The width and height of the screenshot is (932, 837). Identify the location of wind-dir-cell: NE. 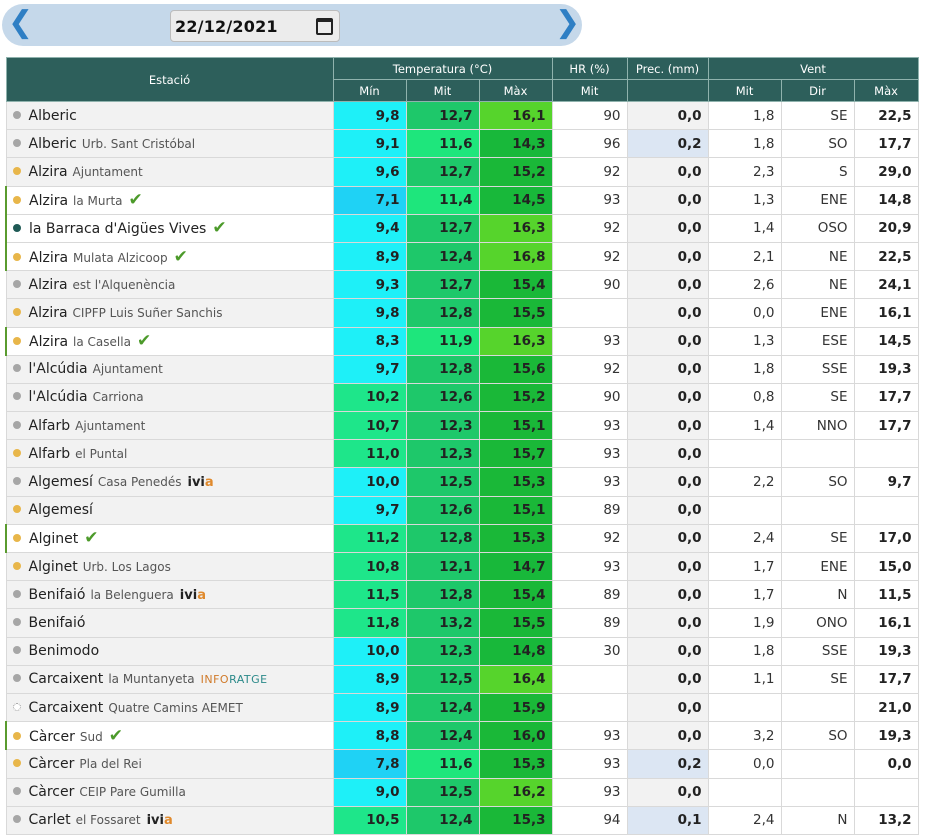
(817, 285).